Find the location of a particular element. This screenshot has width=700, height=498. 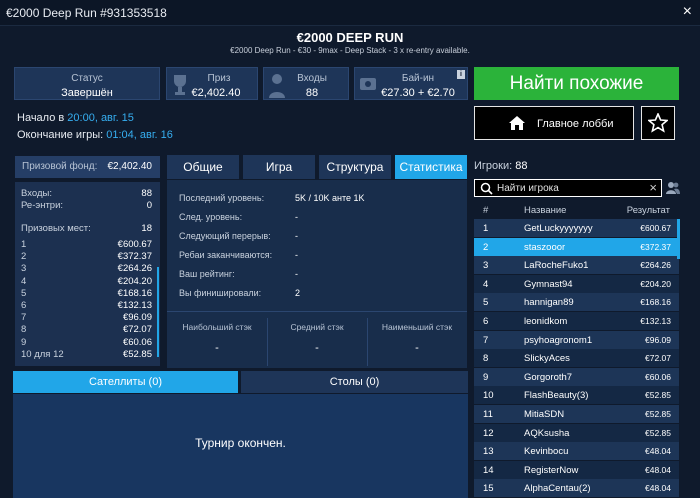

player-row: 2 staszooor €372.37 is located at coordinates (576, 246).